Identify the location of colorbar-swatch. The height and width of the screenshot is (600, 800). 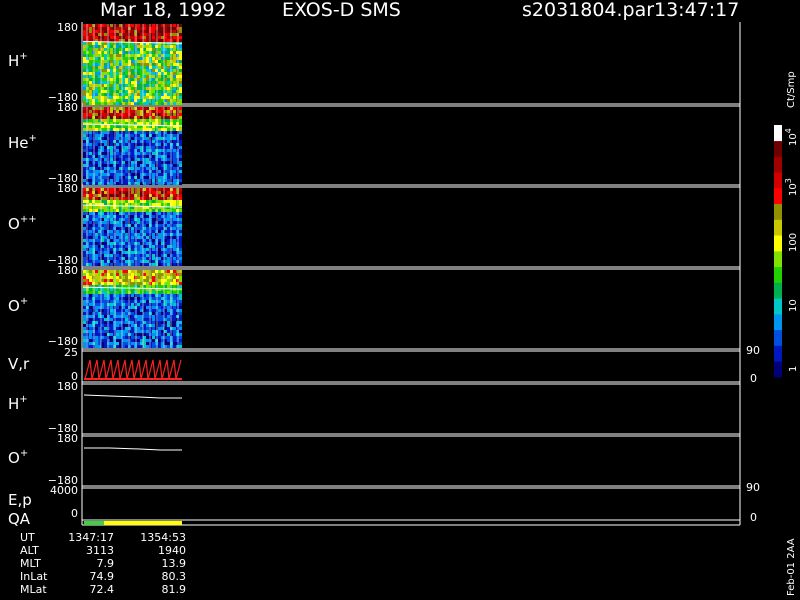
(778, 196).